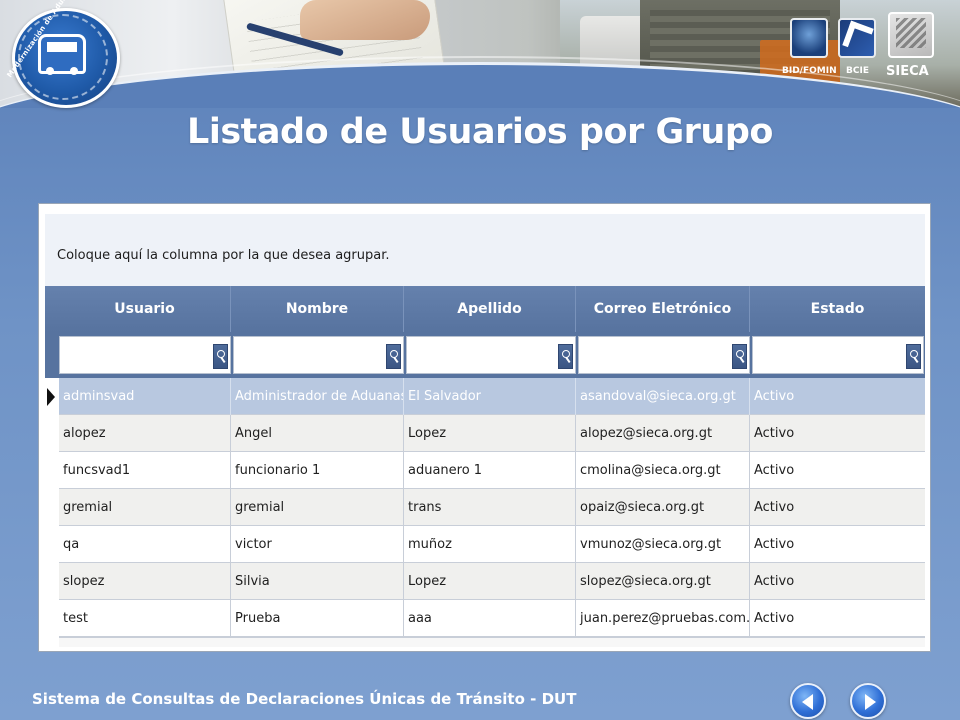  I want to click on filter-cell-estado, so click(838, 355).